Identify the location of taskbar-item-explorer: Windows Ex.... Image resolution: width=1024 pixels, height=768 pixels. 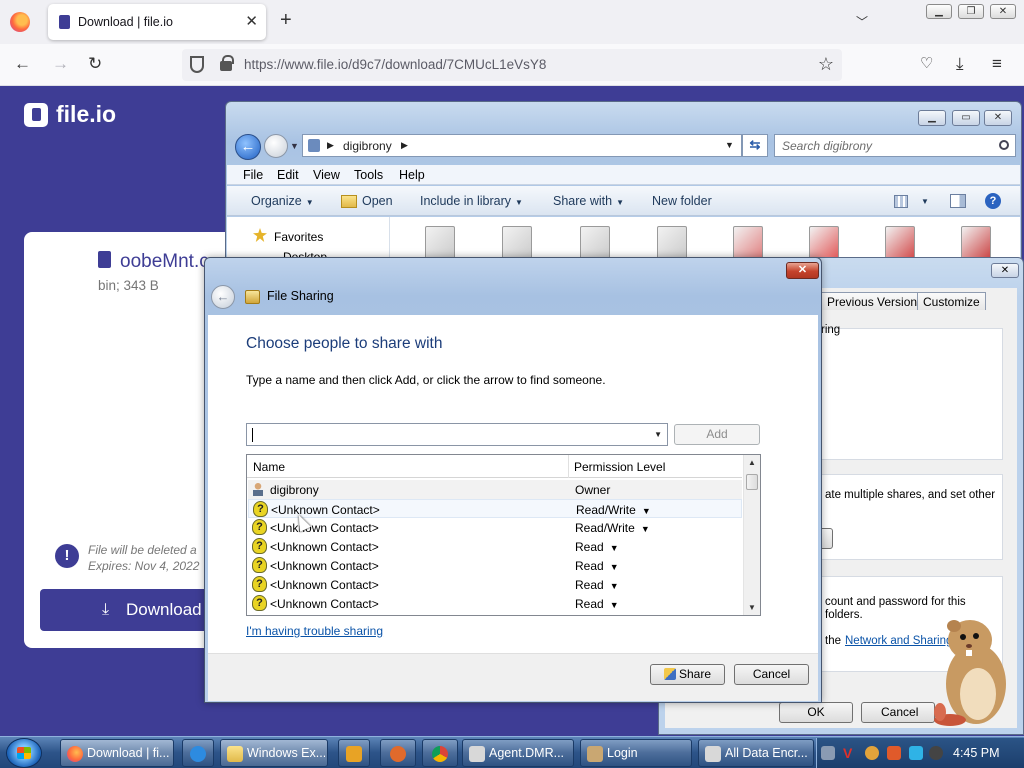
(274, 753).